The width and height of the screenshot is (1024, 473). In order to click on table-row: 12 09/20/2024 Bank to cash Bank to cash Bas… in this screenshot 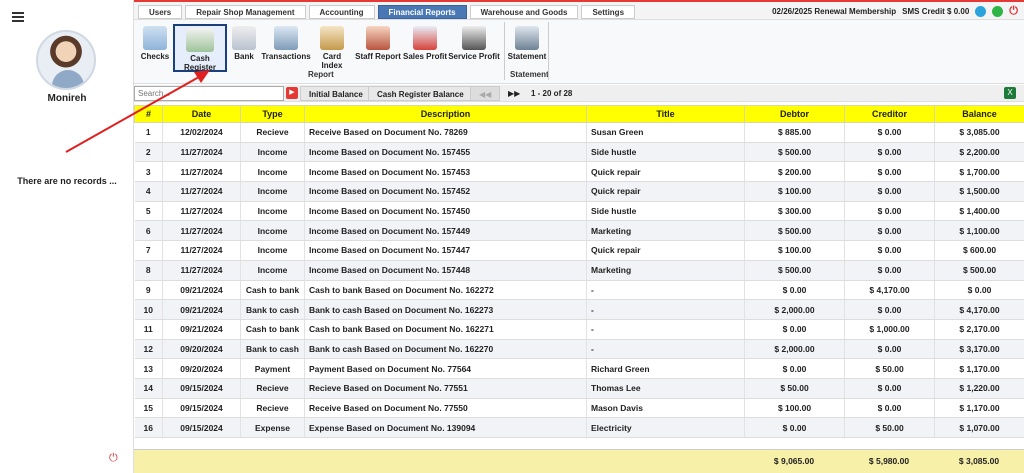, I will do `click(579, 349)`.